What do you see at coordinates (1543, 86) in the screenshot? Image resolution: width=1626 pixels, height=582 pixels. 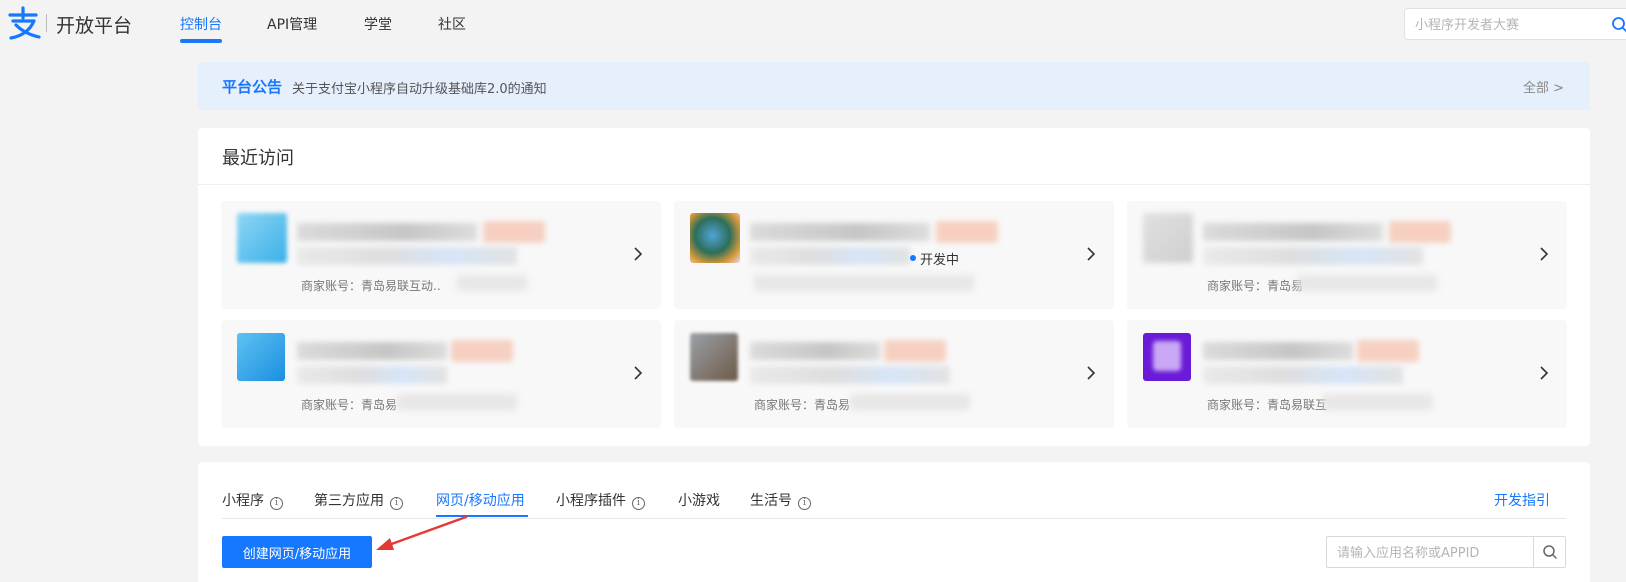 I see `announcement-all-link: 全部 >` at bounding box center [1543, 86].